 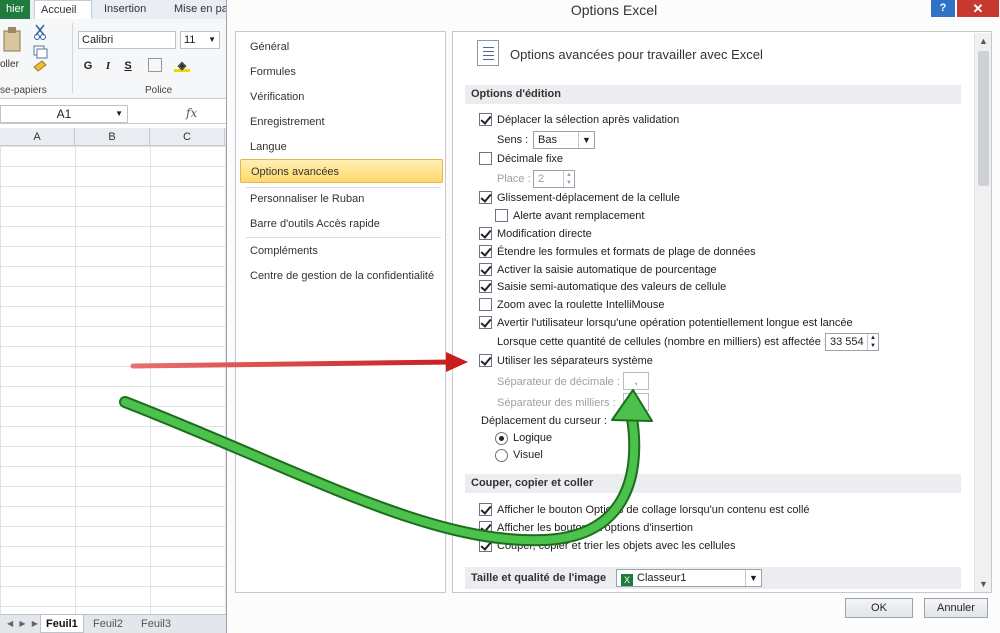 I want to click on checkbox-afficher-insertion, so click(x=485, y=527).